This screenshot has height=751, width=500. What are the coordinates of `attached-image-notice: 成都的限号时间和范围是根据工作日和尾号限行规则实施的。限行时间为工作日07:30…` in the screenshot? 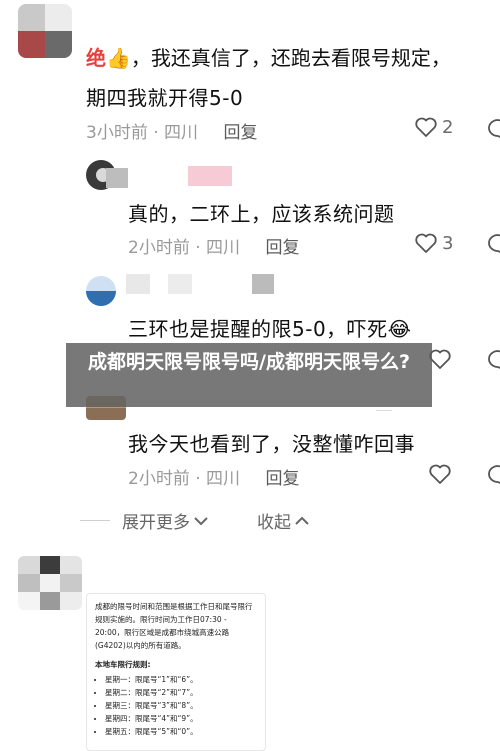 It's located at (176, 672).